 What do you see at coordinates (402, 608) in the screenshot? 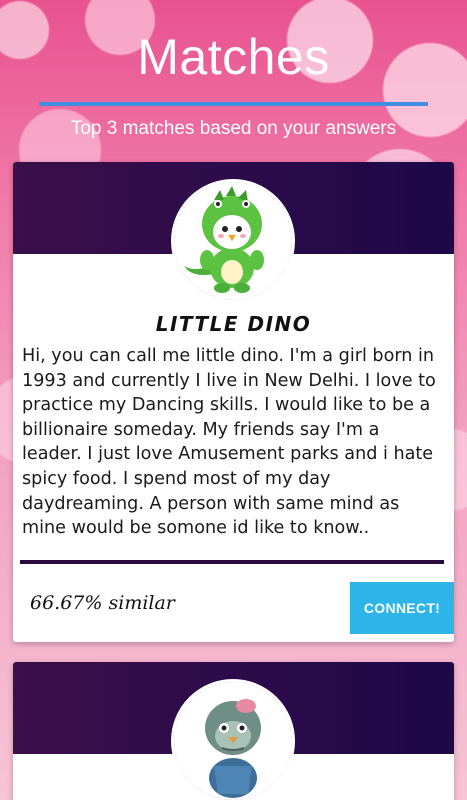
I see `connect-button: CONNECT!` at bounding box center [402, 608].